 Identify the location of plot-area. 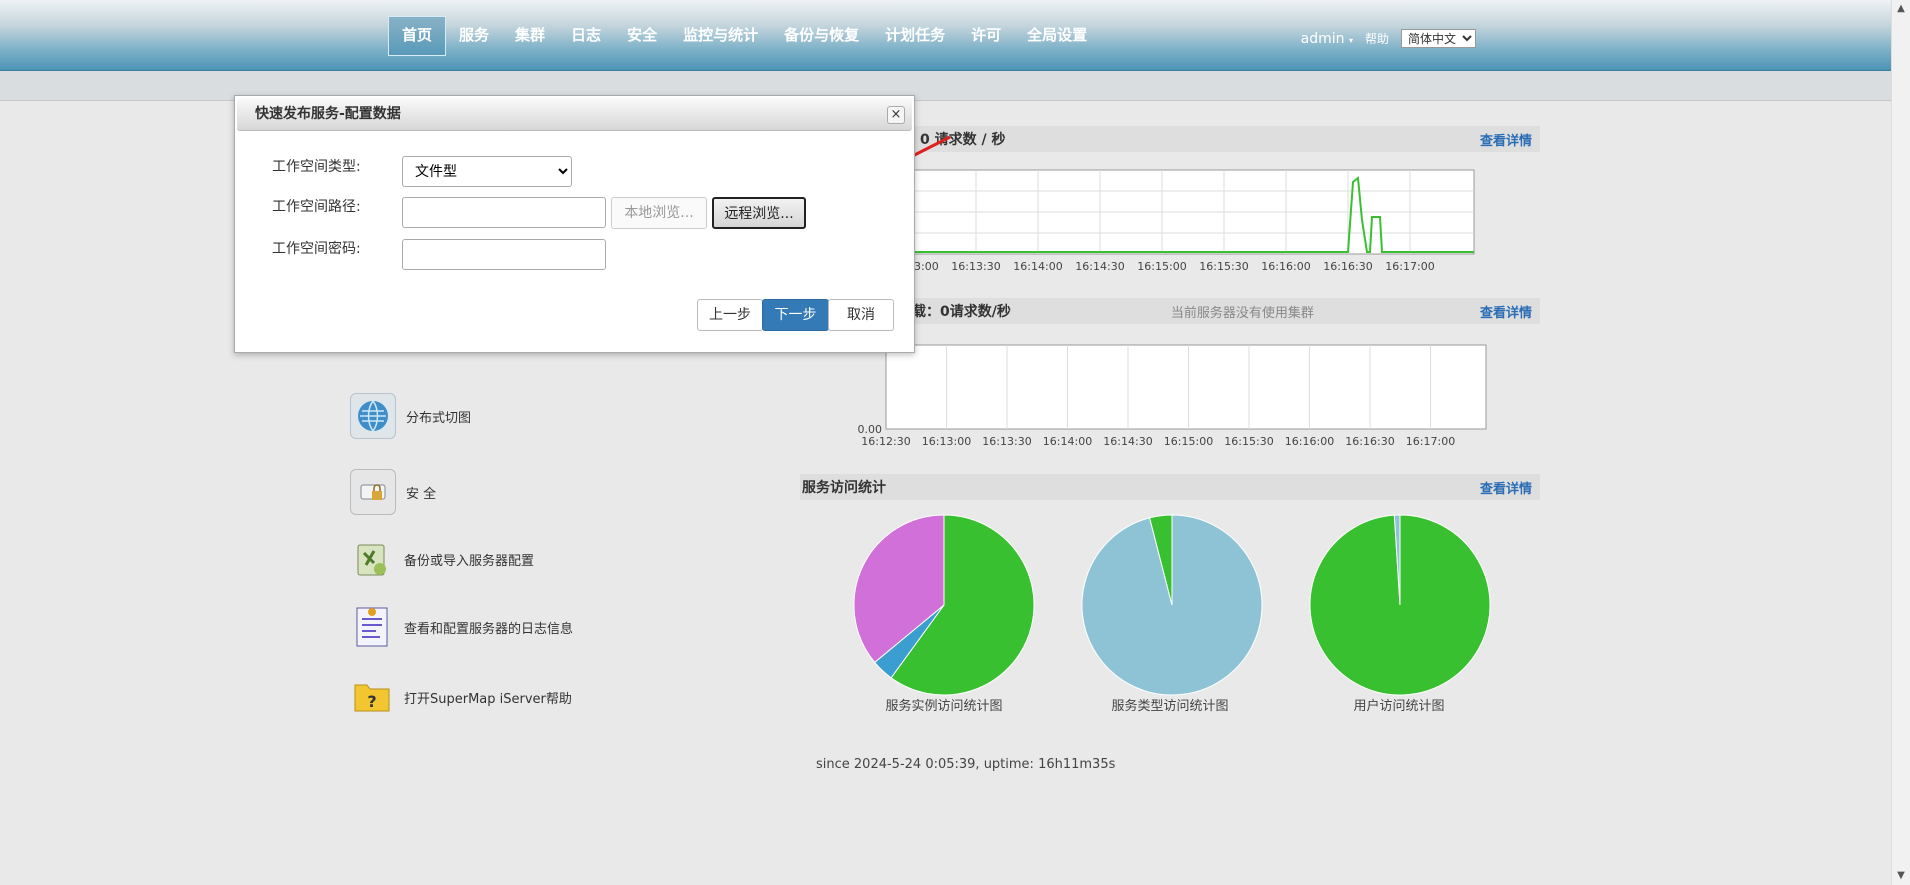
(1186, 387).